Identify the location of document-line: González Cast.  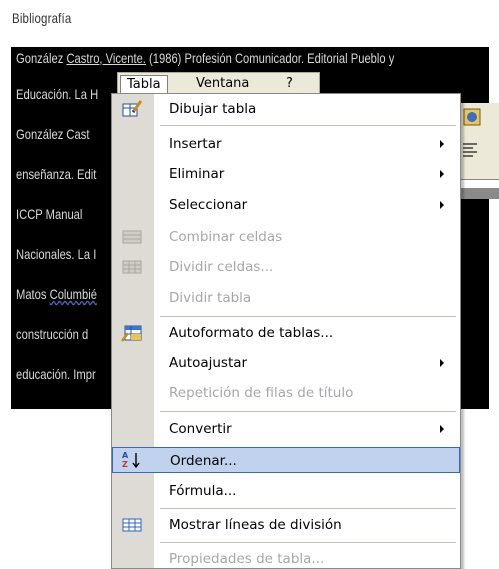
(53, 134).